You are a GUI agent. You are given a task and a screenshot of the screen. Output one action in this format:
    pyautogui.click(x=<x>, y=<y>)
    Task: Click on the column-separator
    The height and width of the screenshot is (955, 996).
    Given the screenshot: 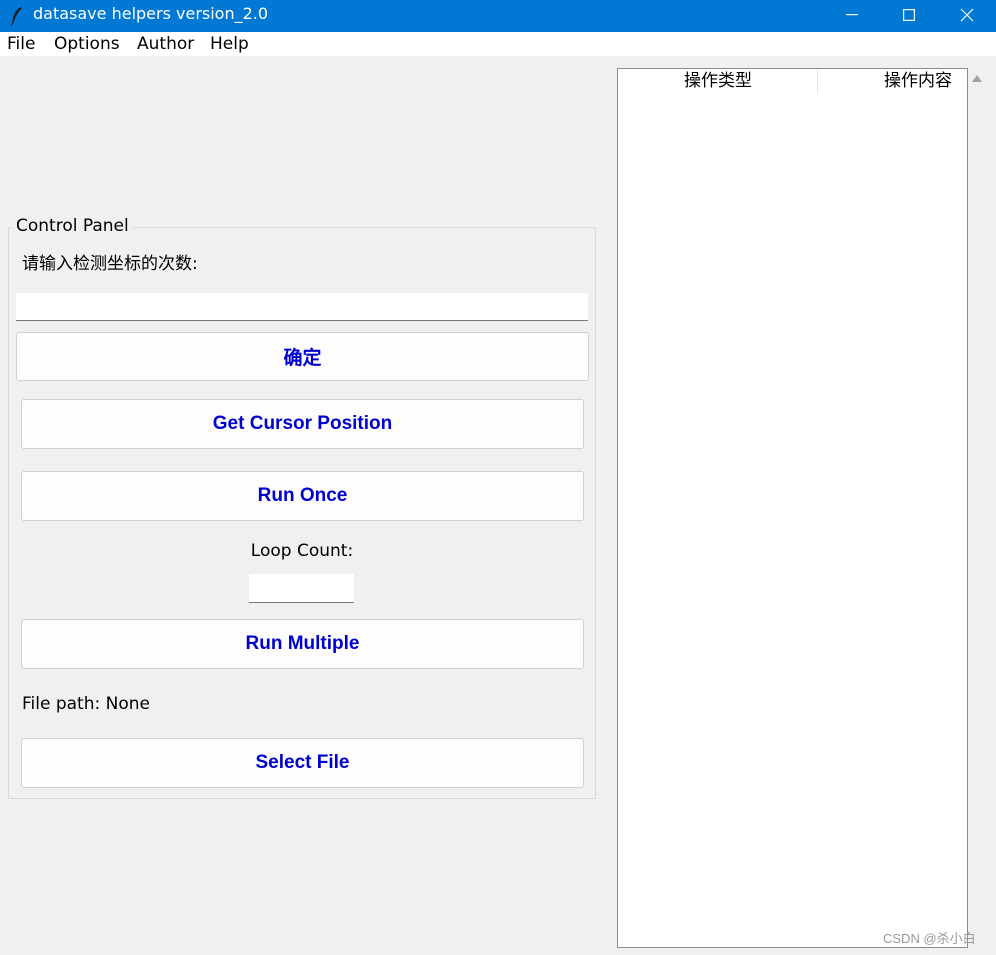 What is the action you would take?
    pyautogui.click(x=817, y=81)
    